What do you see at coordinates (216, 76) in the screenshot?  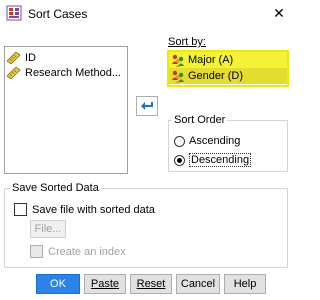 I see `sort-by-item-label: Gender (D)` at bounding box center [216, 76].